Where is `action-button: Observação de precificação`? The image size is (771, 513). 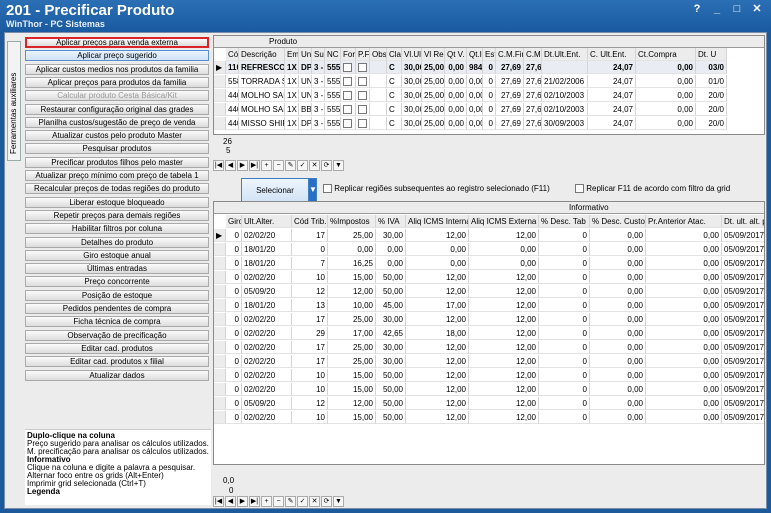 action-button: Observação de precificação is located at coordinates (117, 335).